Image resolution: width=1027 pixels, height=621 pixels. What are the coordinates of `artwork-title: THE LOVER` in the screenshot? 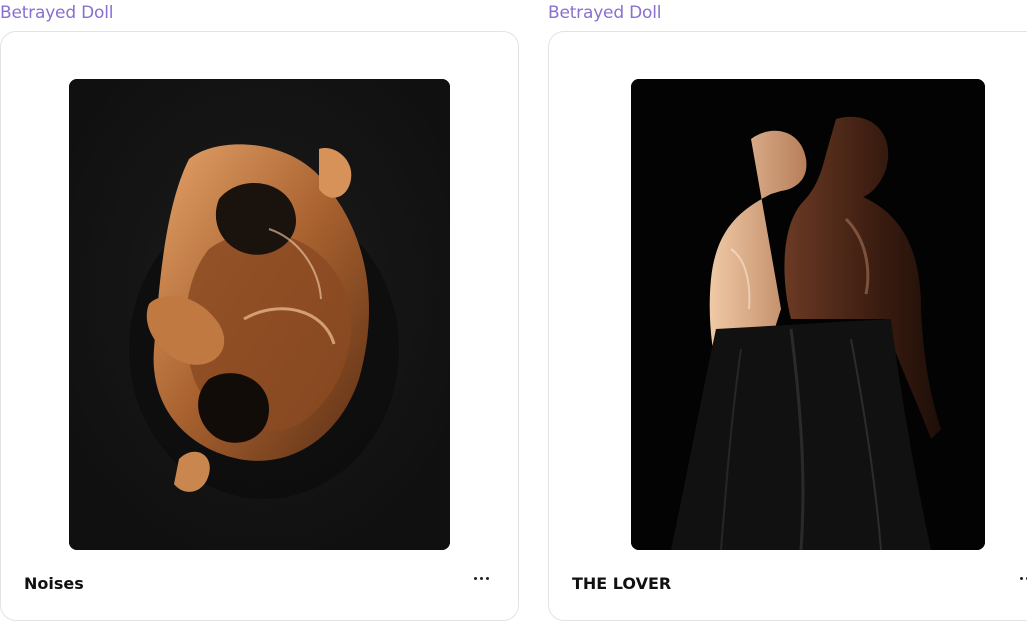 It's located at (621, 583).